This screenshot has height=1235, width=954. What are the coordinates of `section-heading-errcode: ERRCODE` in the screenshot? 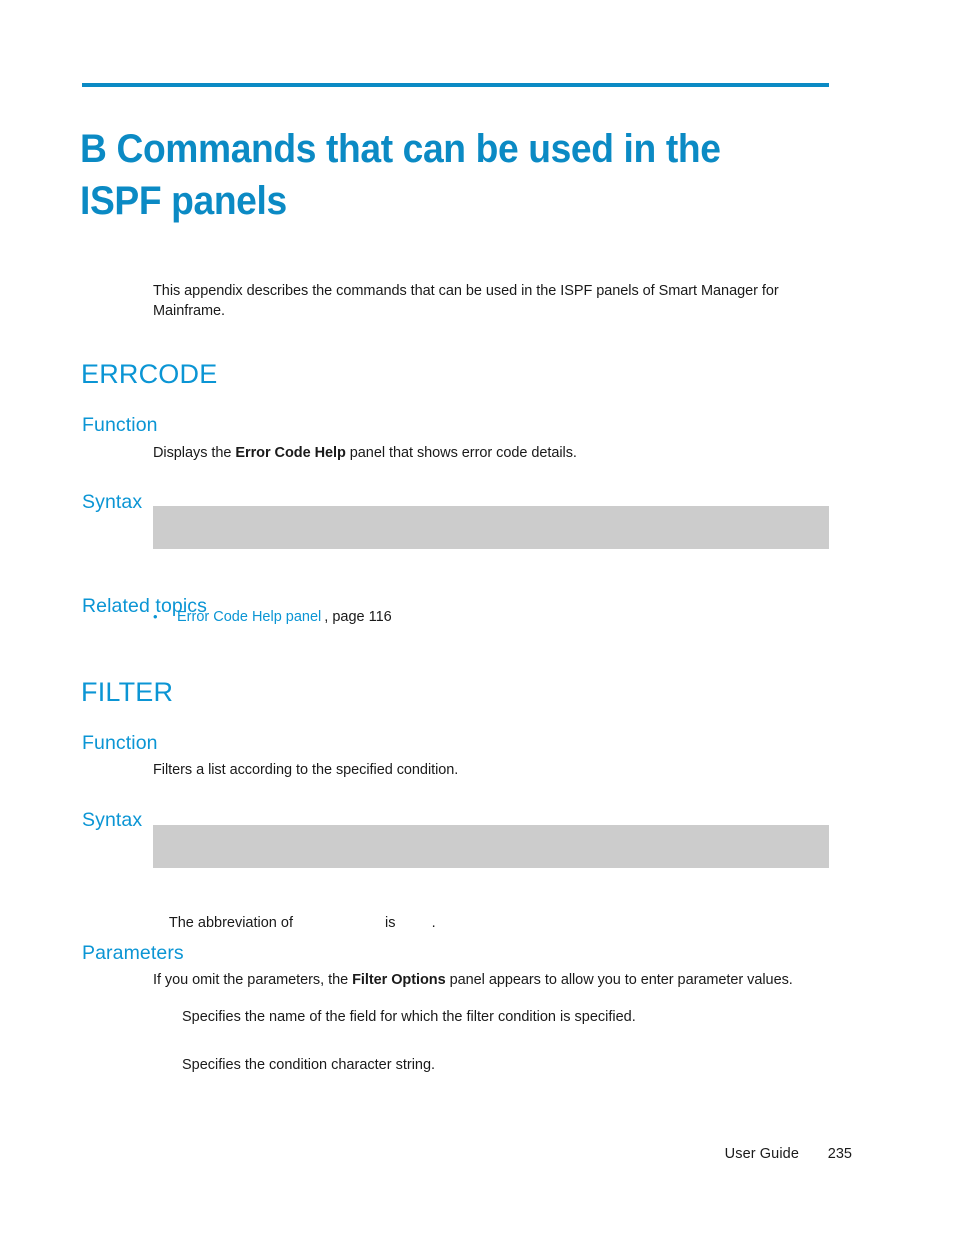 It's located at (149, 374).